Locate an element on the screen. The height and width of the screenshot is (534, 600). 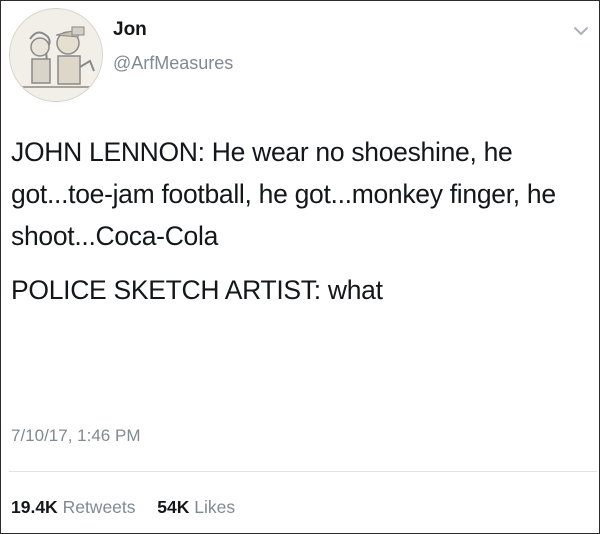
author-name: Jon is located at coordinates (130, 30).